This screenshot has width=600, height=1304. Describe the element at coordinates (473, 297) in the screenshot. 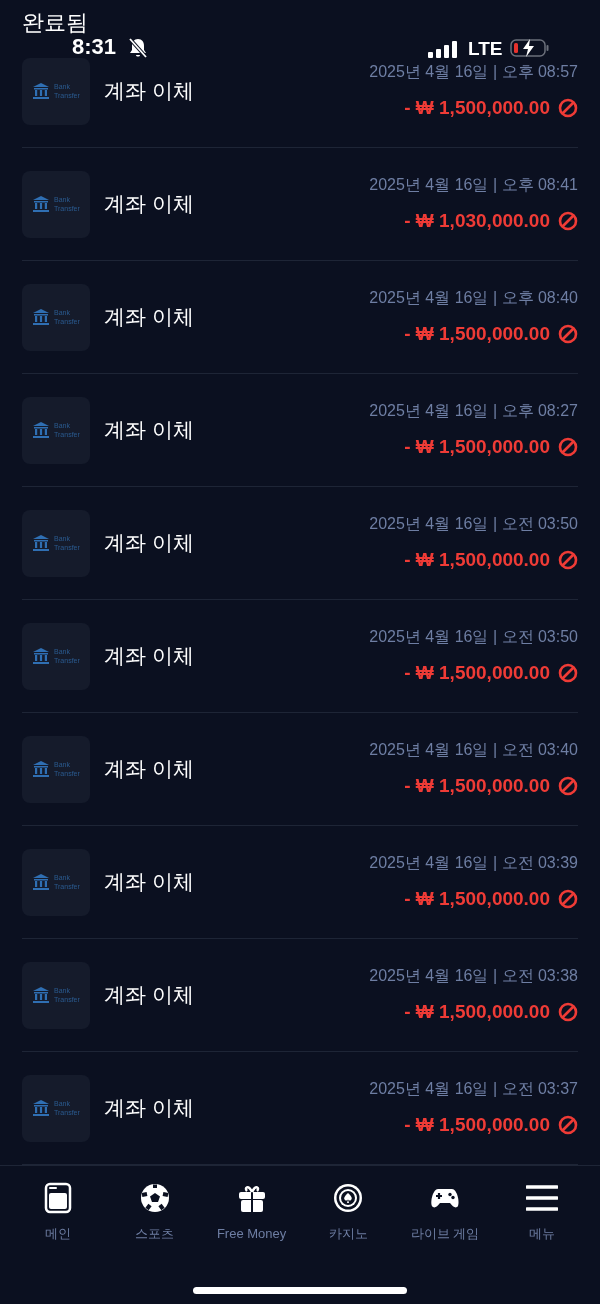

I see `transaction-date: 2025년 4월 16일 | 오후 08:40` at that location.